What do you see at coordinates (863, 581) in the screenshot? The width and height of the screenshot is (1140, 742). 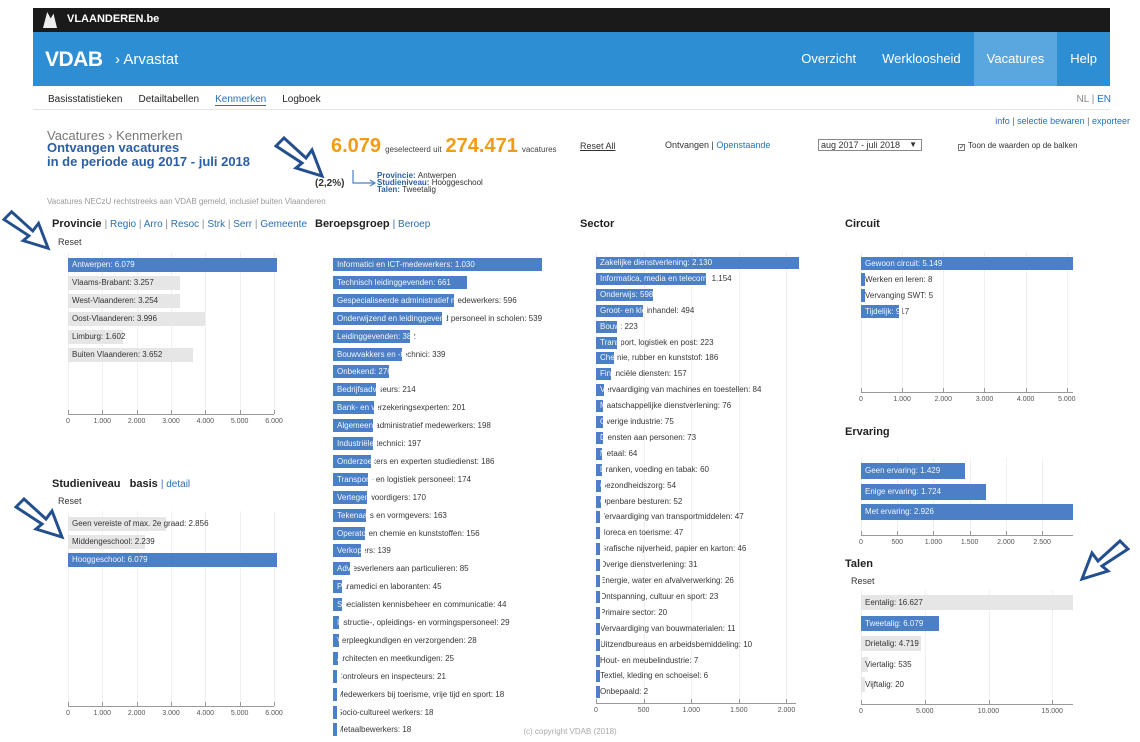 I see `talen-reset: Reset` at bounding box center [863, 581].